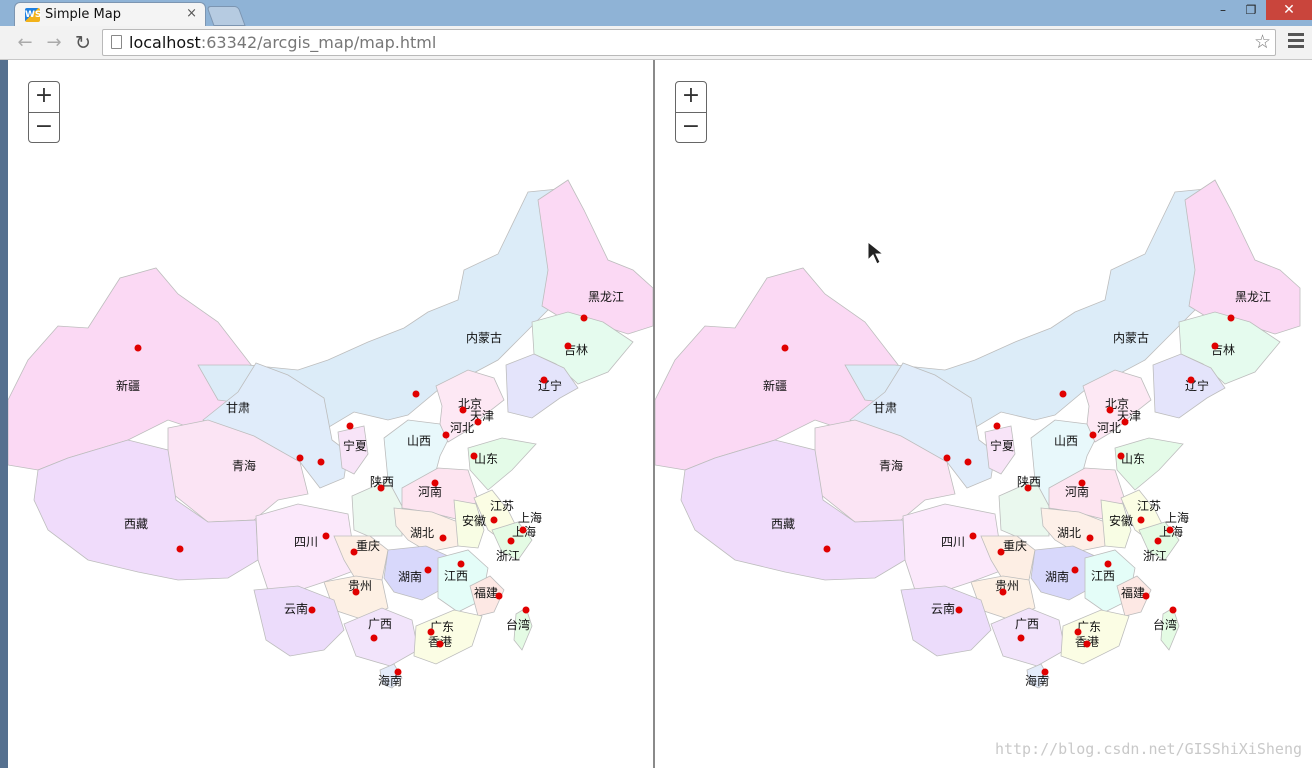 The height and width of the screenshot is (768, 1312). What do you see at coordinates (128, 385) in the screenshot?
I see `province-label: 新疆` at bounding box center [128, 385].